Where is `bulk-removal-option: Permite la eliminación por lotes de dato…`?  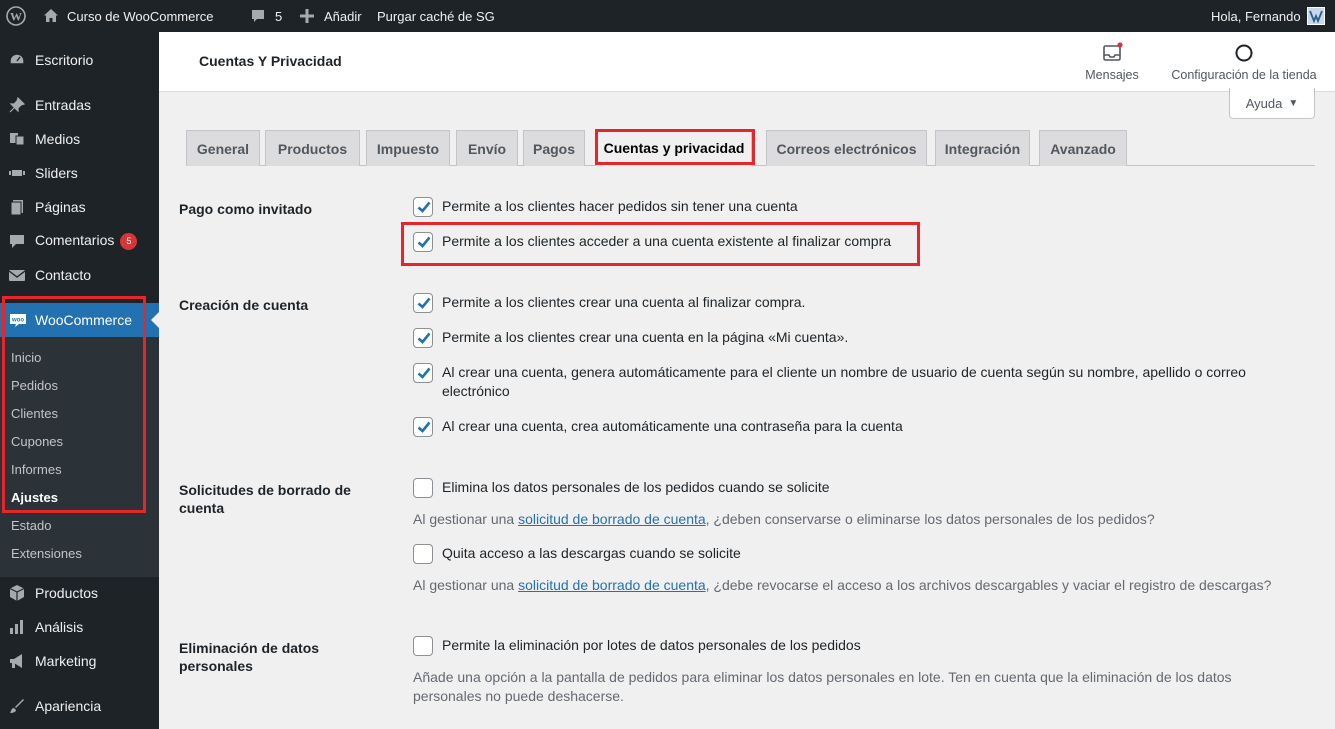
bulk-removal-option: Permite la eliminación por lotes de dato… is located at coordinates (637, 646).